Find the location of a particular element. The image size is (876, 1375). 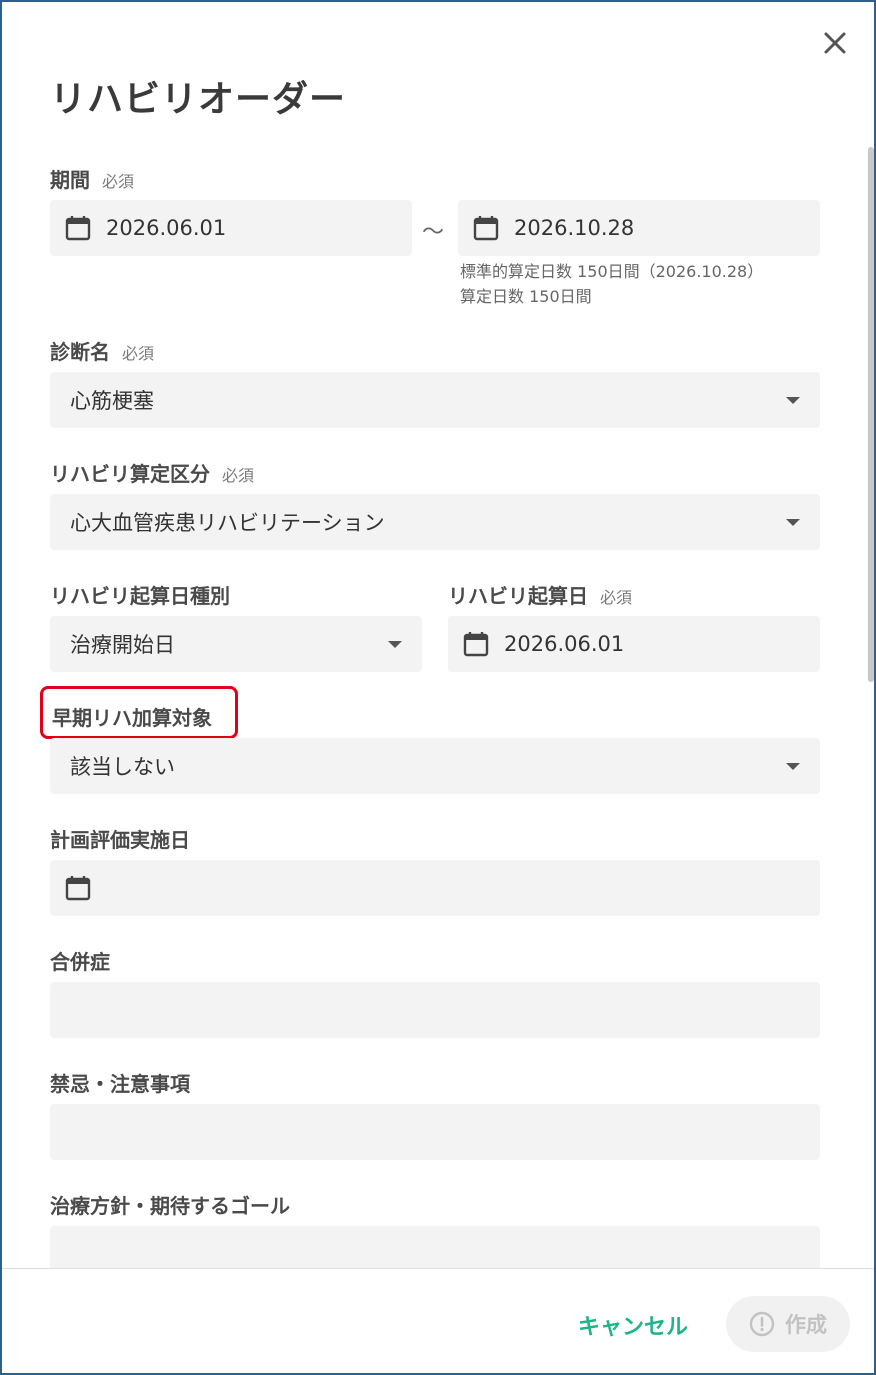

diagnosis-select: 心筋梗塞 is located at coordinates (435, 400).